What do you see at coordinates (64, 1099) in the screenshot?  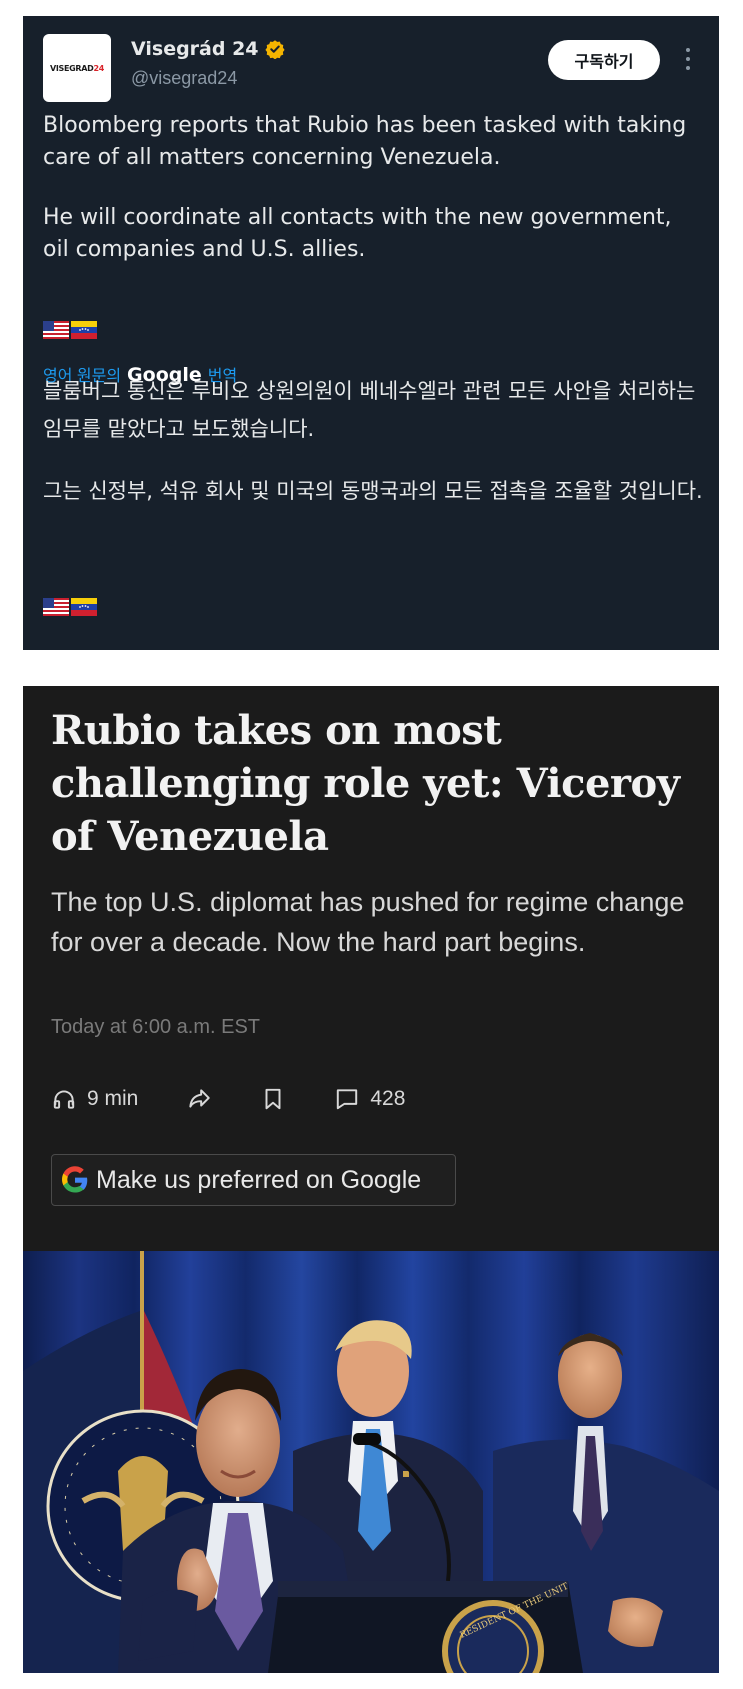 I see `headphones-icon` at bounding box center [64, 1099].